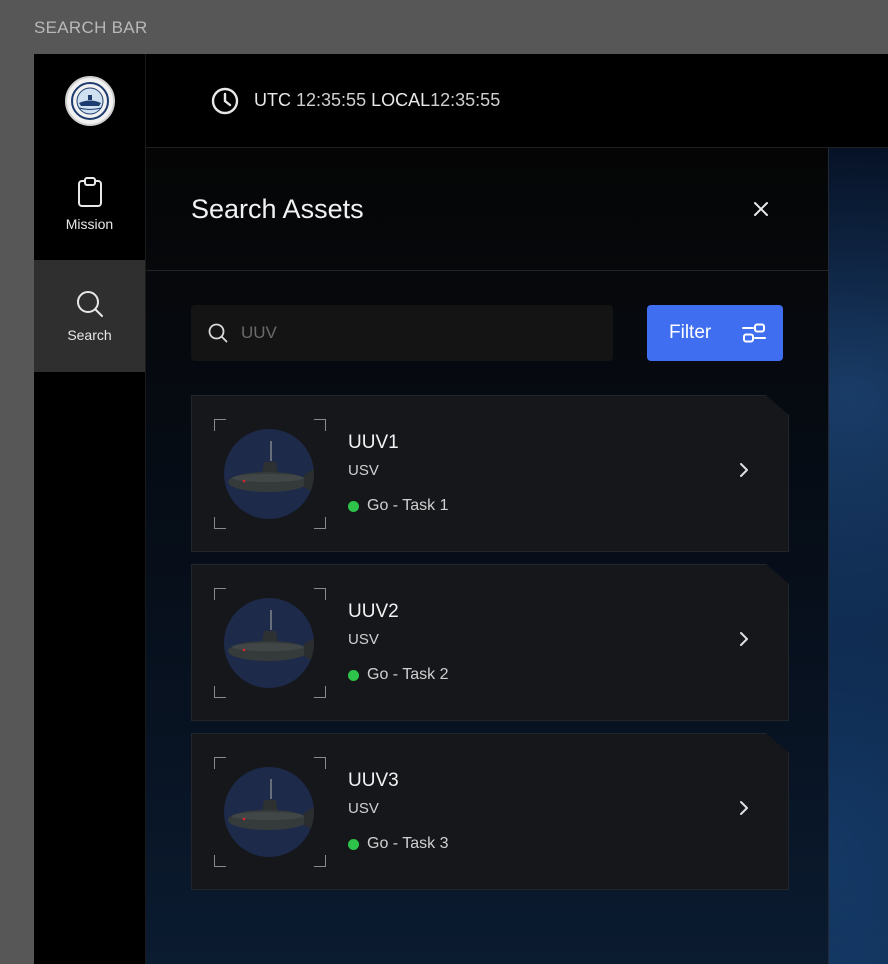 The height and width of the screenshot is (964, 888). I want to click on status-text: Go - Task 3, so click(408, 843).